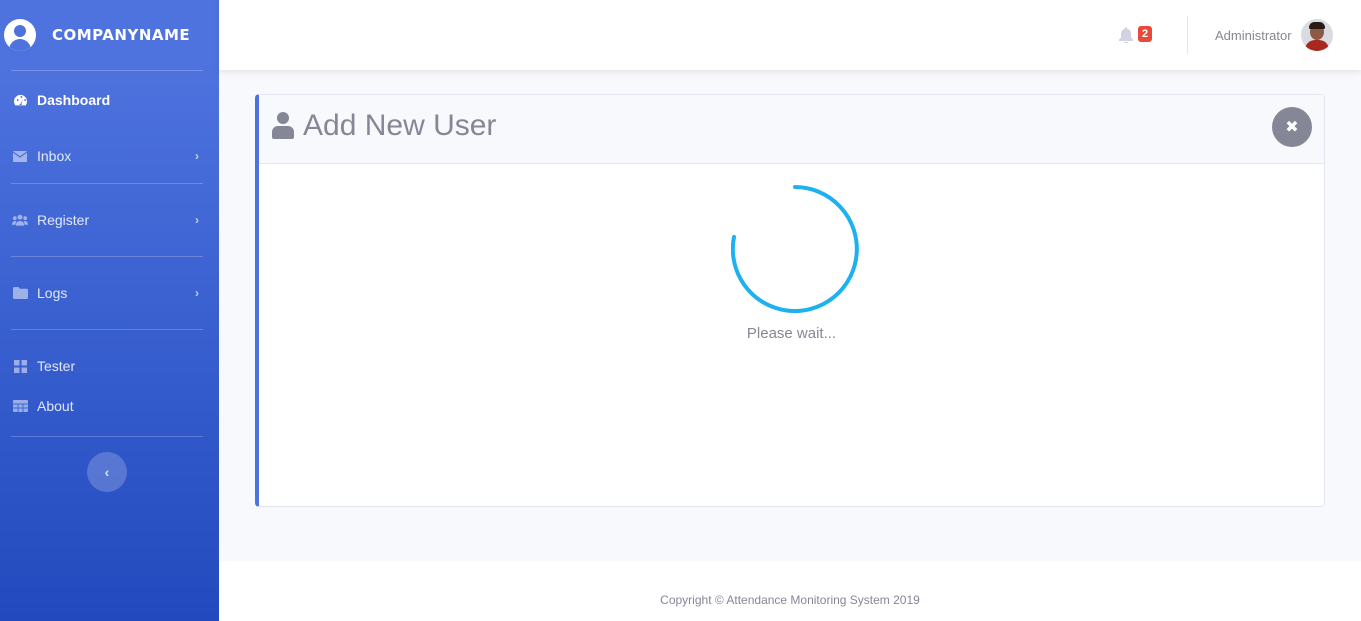 The width and height of the screenshot is (1361, 621). I want to click on brand-link: COMPANYNAME, so click(109, 35).